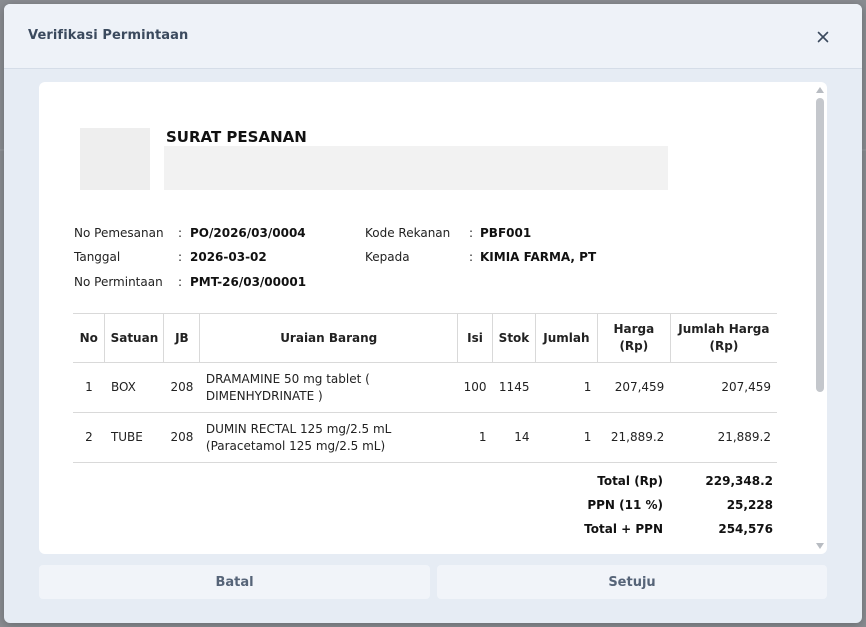 This screenshot has height=627, width=866. Describe the element at coordinates (182, 338) in the screenshot. I see `col-jb: JB` at that location.